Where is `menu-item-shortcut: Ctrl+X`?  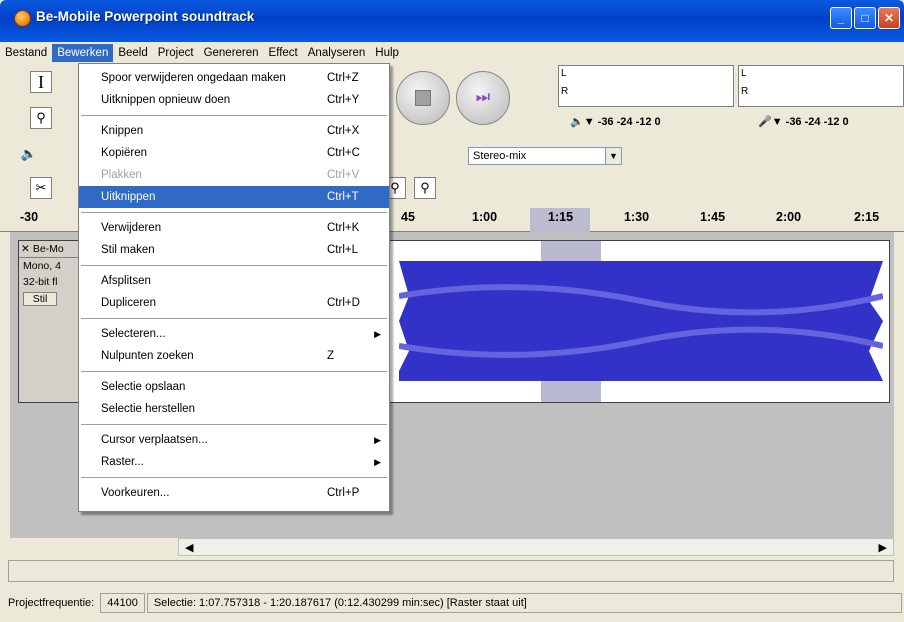
menu-item-shortcut: Ctrl+X is located at coordinates (343, 131).